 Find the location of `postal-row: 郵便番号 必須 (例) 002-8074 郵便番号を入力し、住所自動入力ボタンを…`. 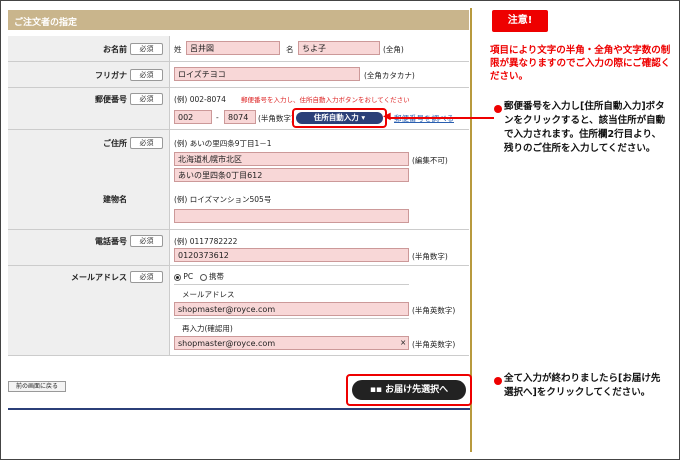

postal-row: 郵便番号 必須 (例) 002-8074 郵便番号を入力し、住所自動入力ボタンを… is located at coordinates (238, 109).